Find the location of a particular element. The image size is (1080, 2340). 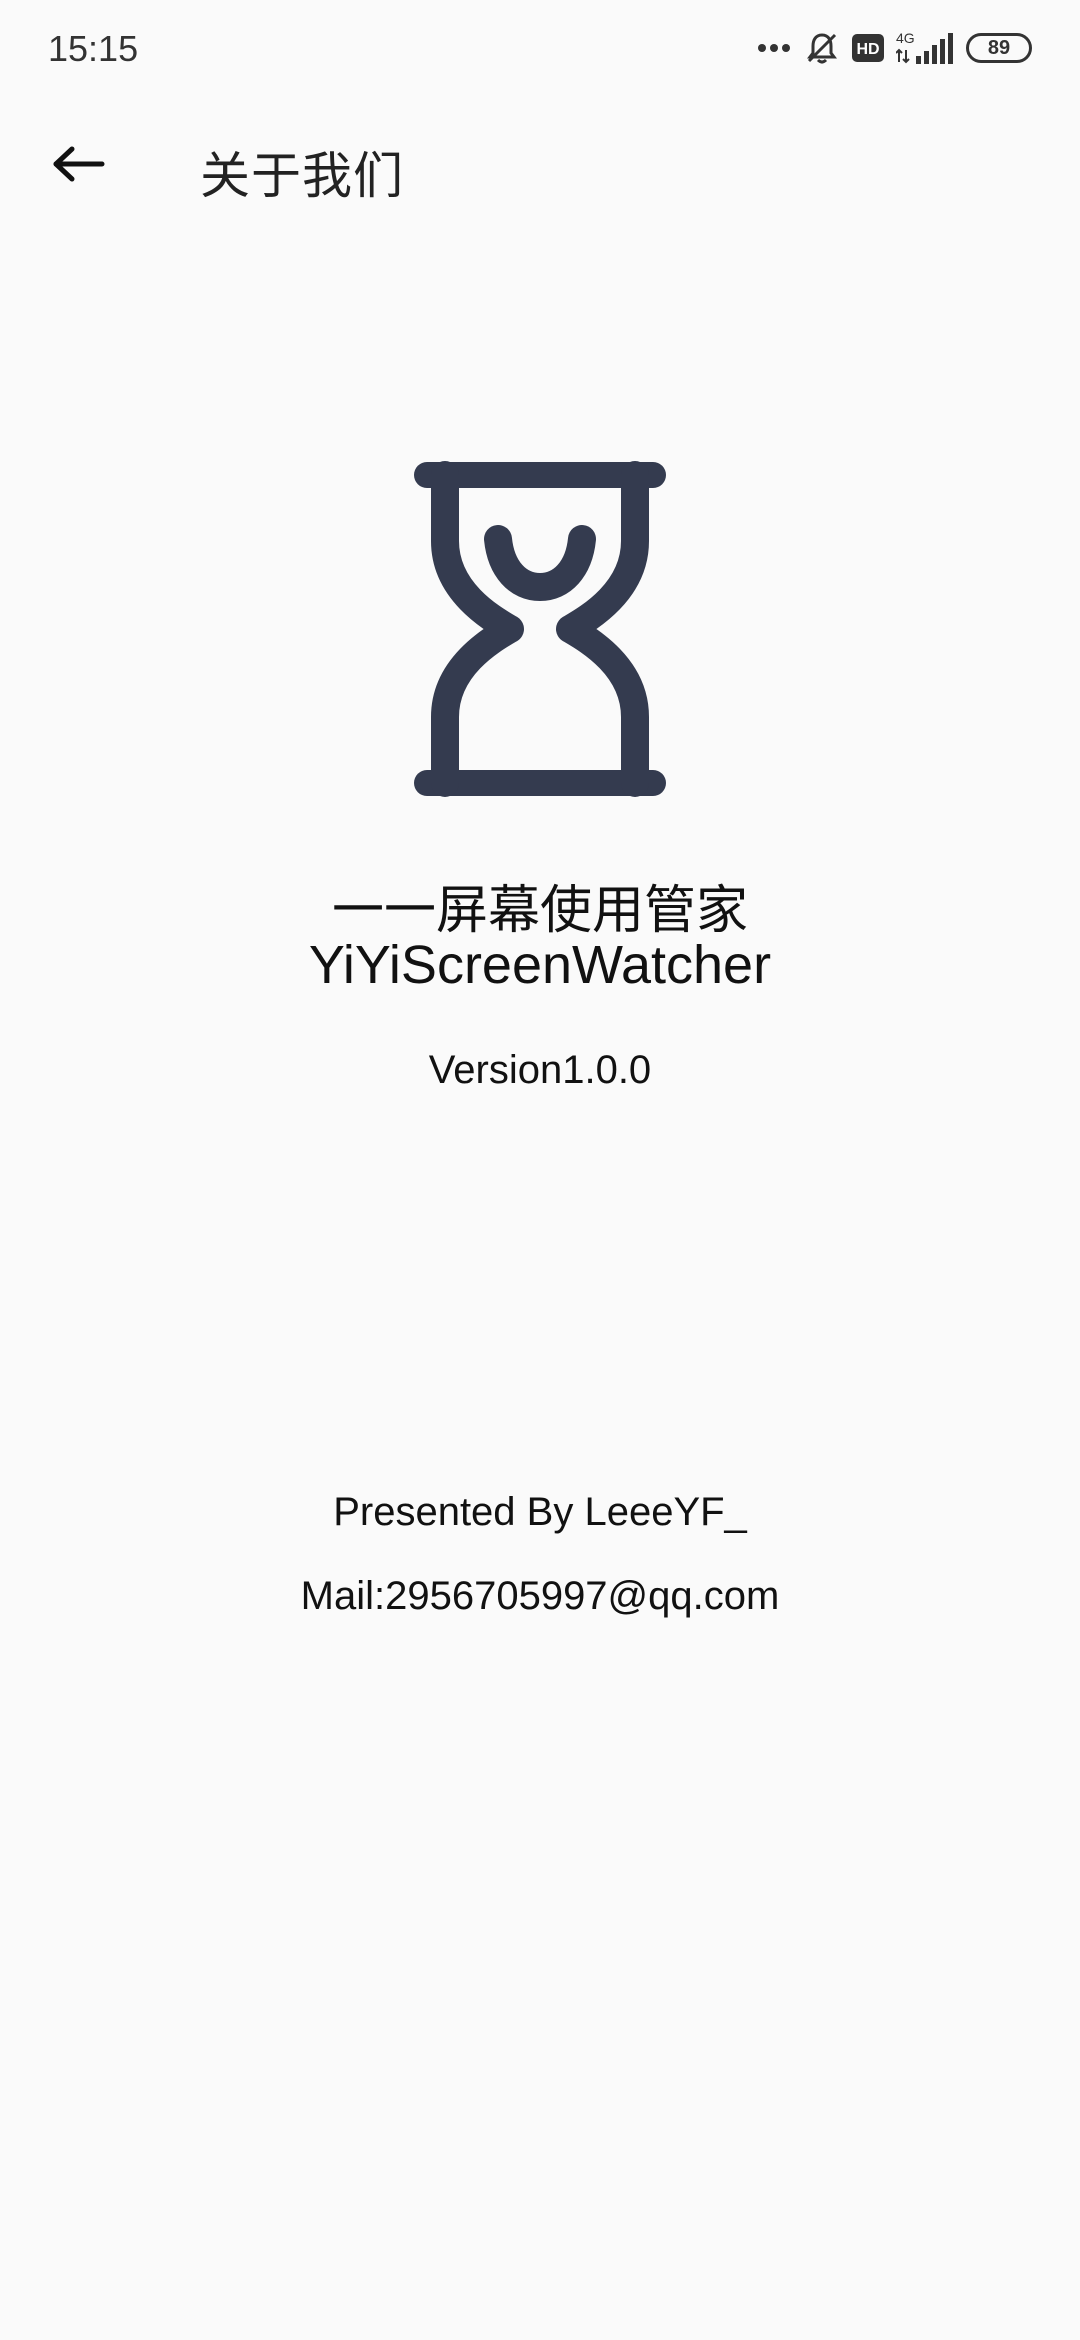

more-dots-icon is located at coordinates (774, 48).